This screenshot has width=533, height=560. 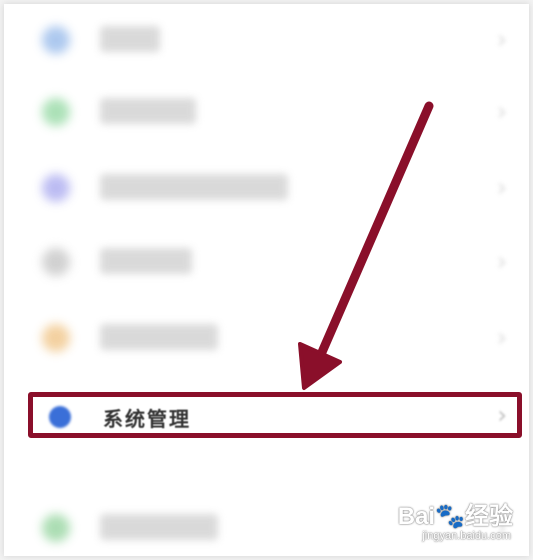 I want to click on watermark-brand: Bai🐾经验, so click(x=455, y=516).